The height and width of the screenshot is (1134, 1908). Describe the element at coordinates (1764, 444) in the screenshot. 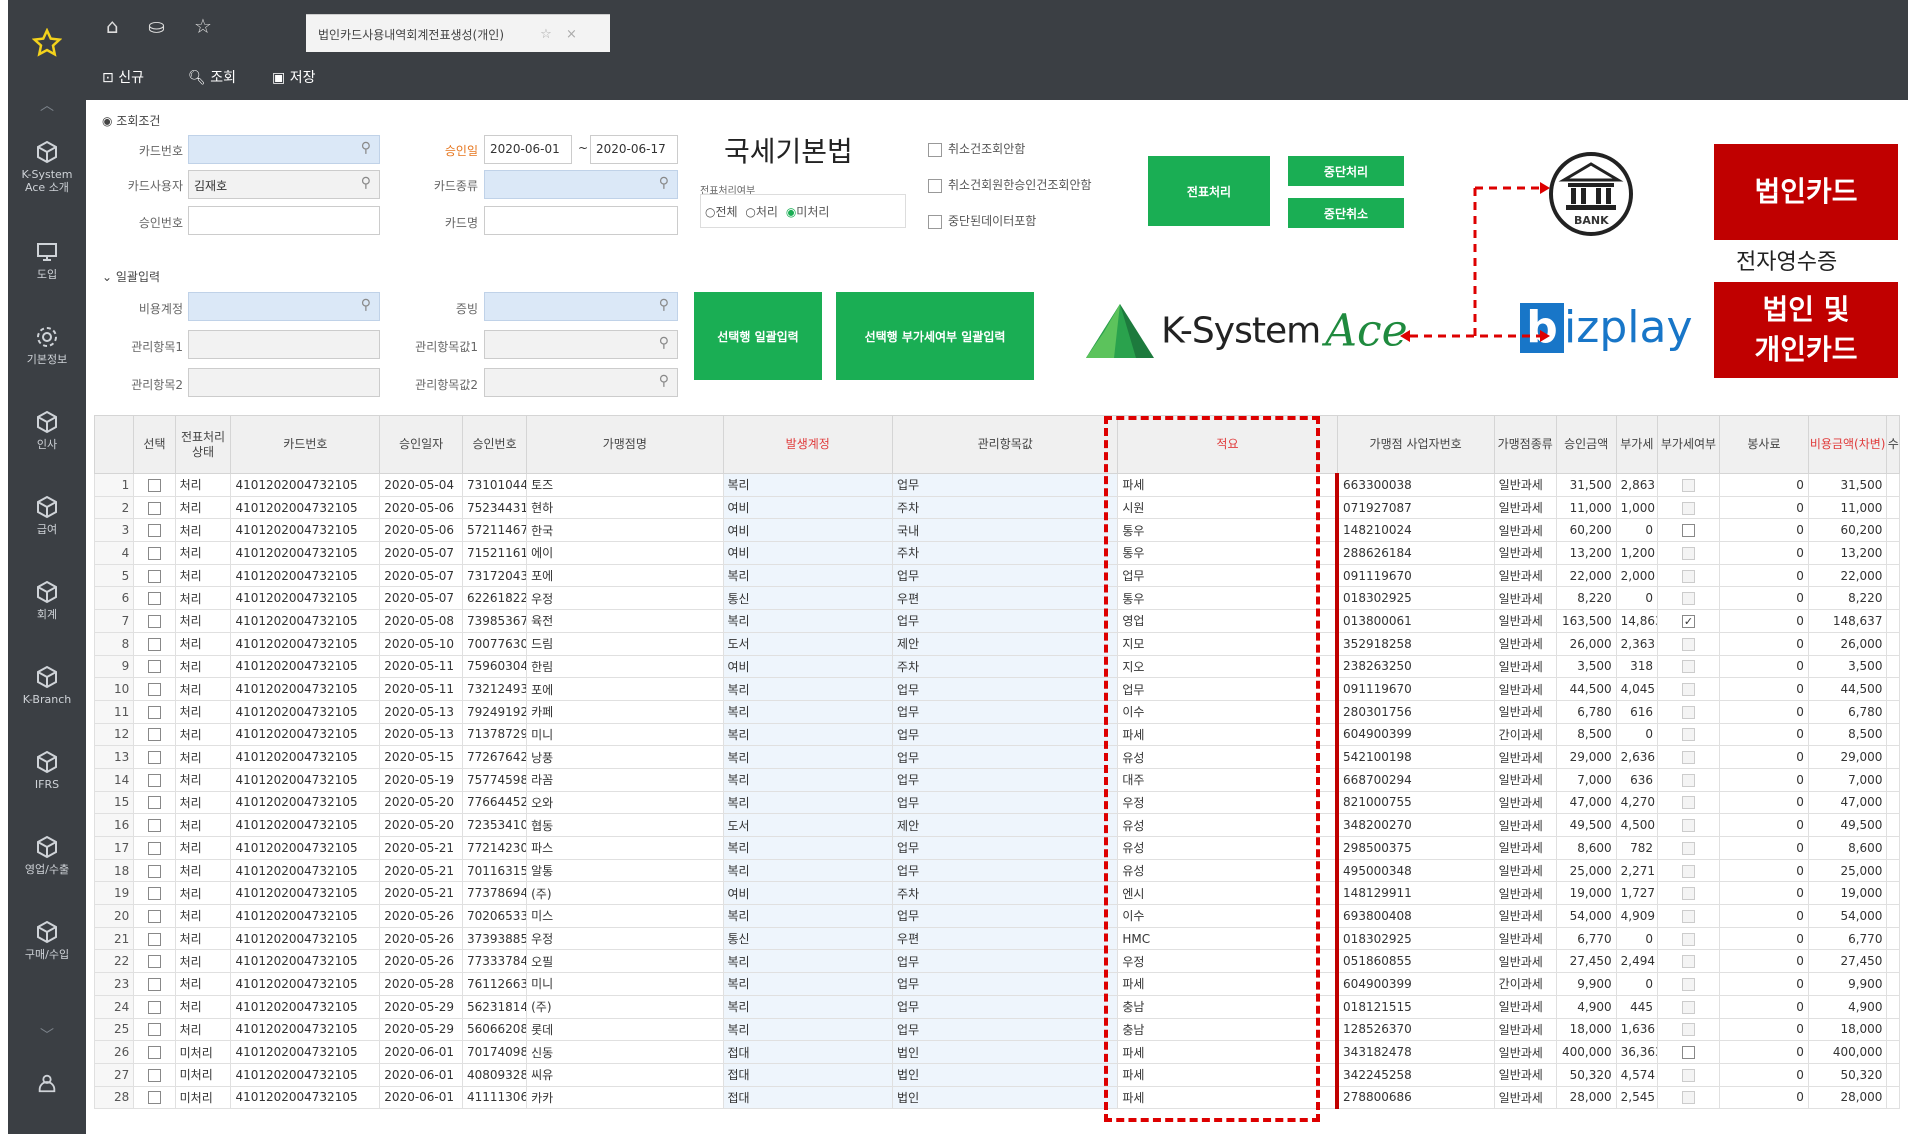

I see `column-header: 봉사료` at that location.